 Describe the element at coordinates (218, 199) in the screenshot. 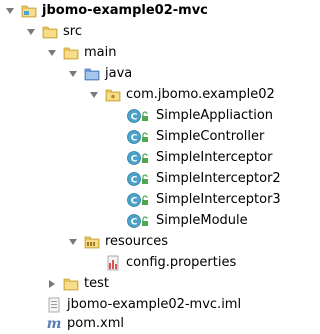

I see `tree-node-label: SimpleInterceptor3` at that location.